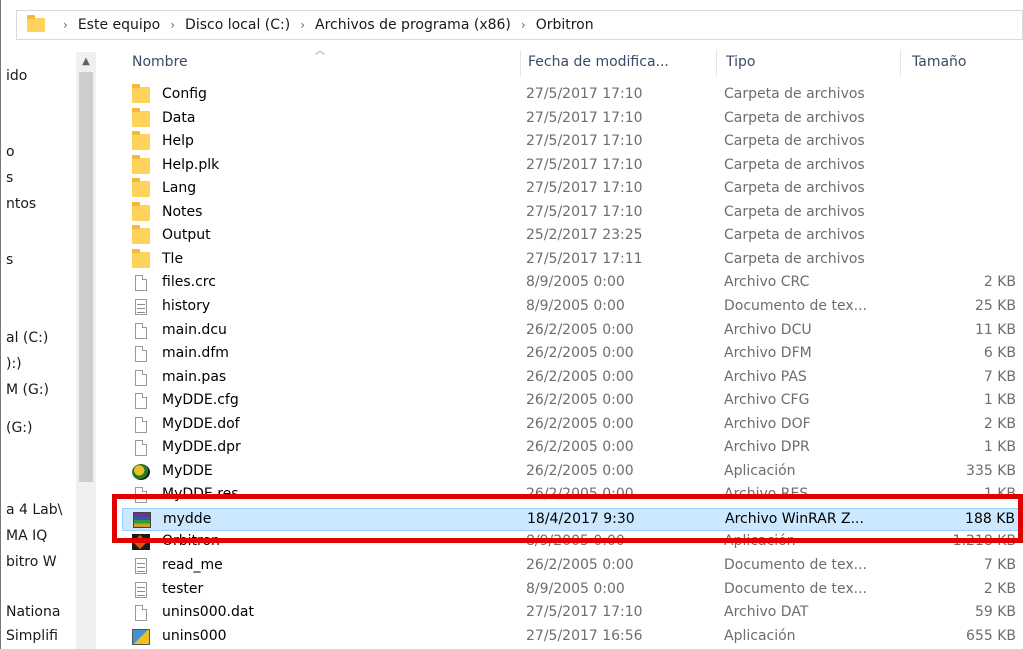 Image resolution: width=1023 pixels, height=649 pixels. I want to click on file-size: 655 KB, so click(991, 635).